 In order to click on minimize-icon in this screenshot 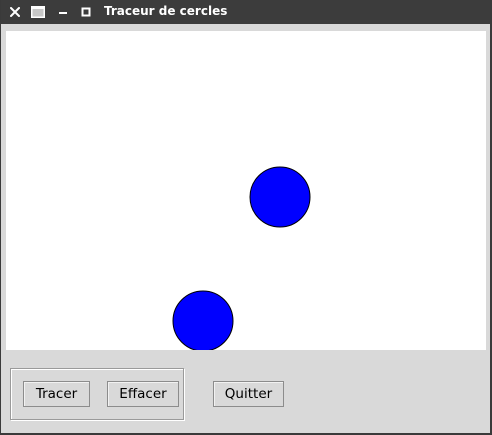, I will do `click(63, 12)`.